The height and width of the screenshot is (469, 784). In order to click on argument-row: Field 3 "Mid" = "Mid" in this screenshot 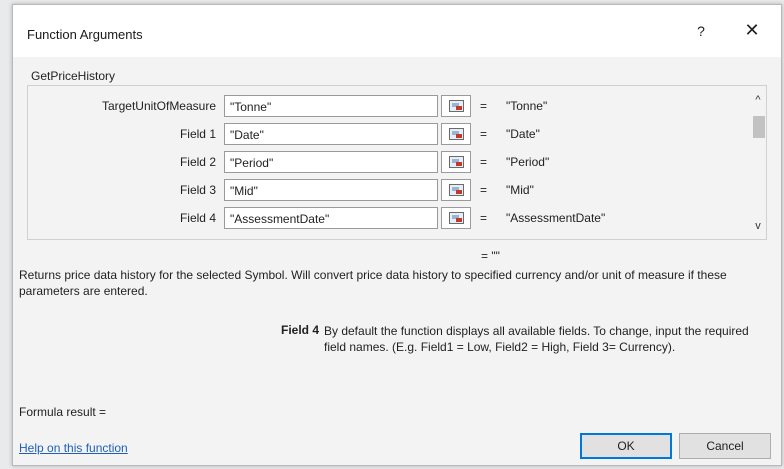, I will do `click(378, 191)`.